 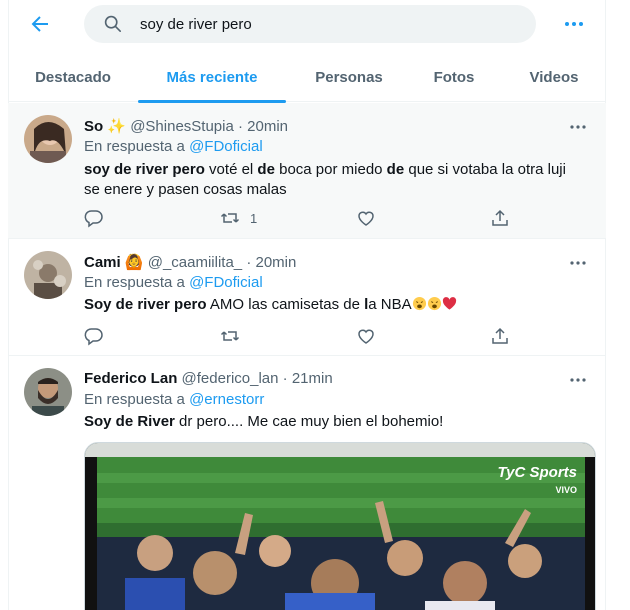 I want to click on tab-label: Videos, so click(x=554, y=77).